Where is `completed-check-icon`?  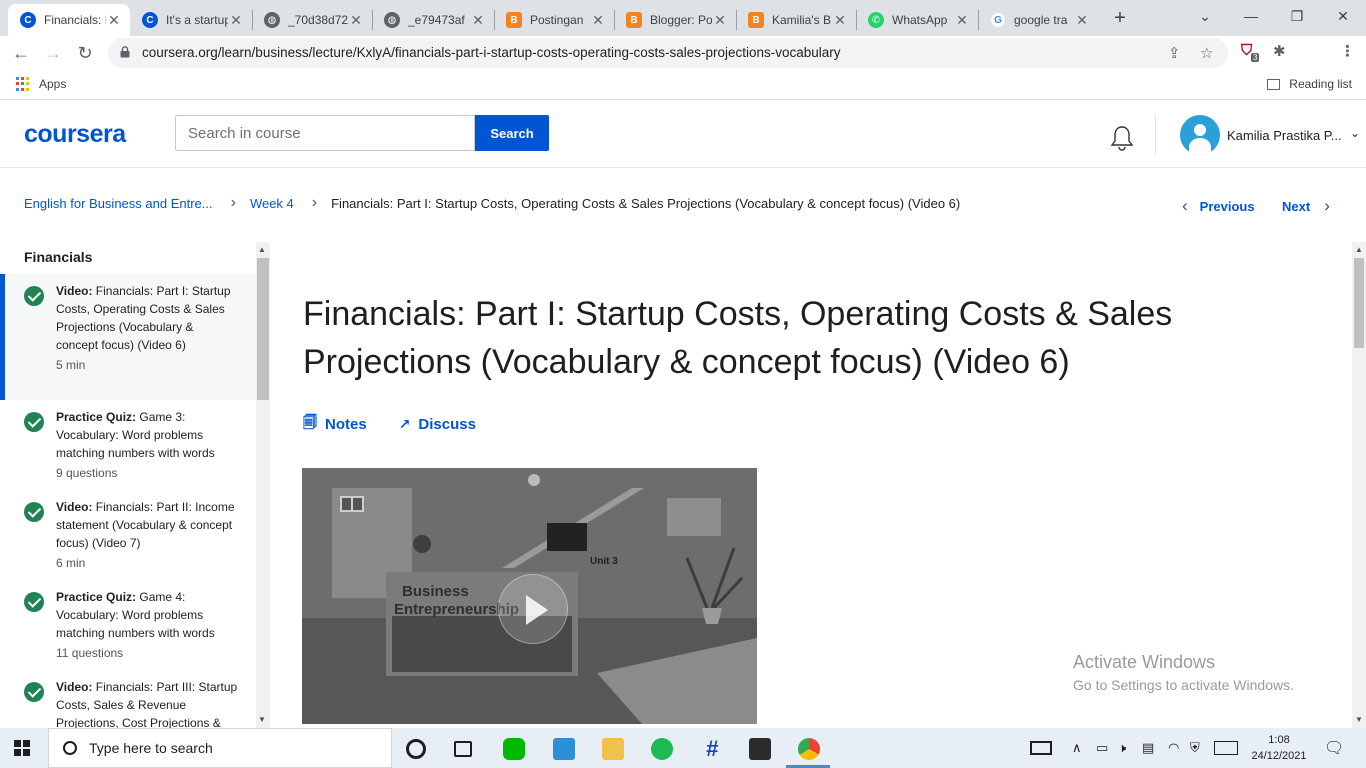 completed-check-icon is located at coordinates (34, 512).